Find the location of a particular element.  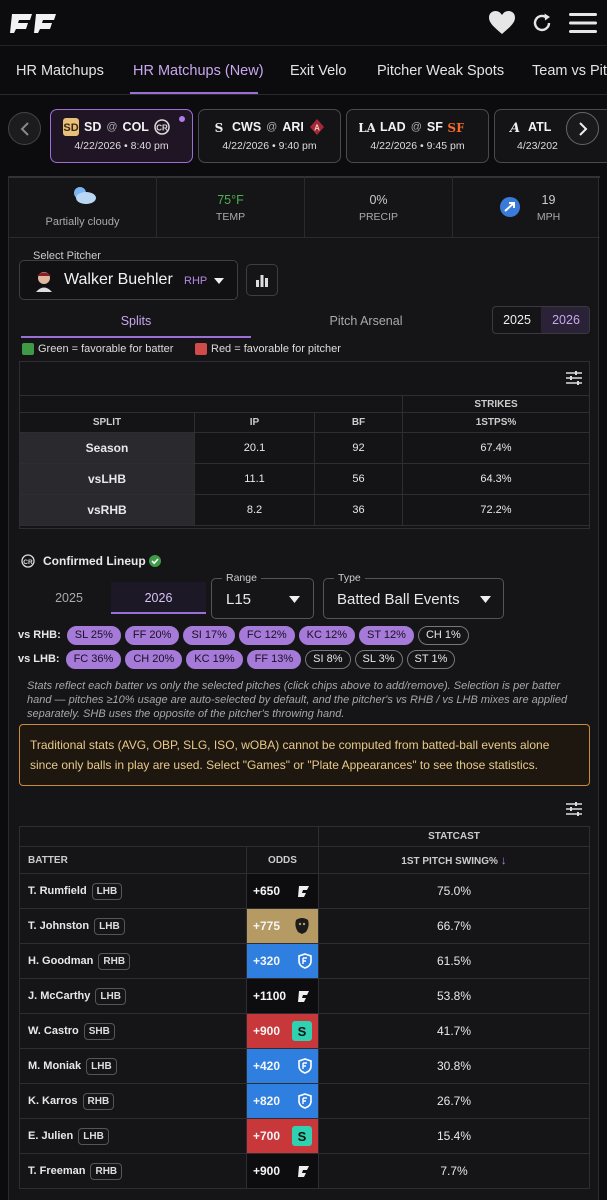

lineup-year-2025-label: 2025 is located at coordinates (69, 598).